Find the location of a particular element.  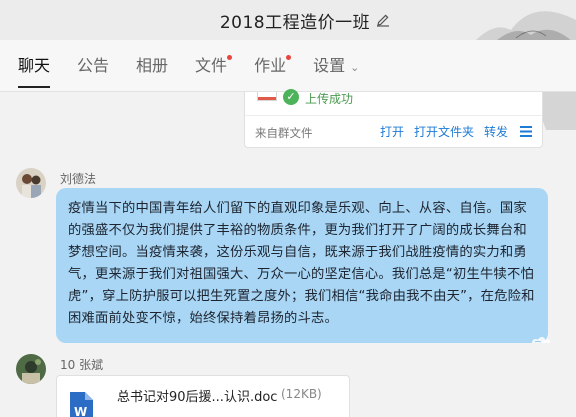

tab-bar: 聊天 公告 相册 文件 作业 设置 ⌄ is located at coordinates (288, 66).